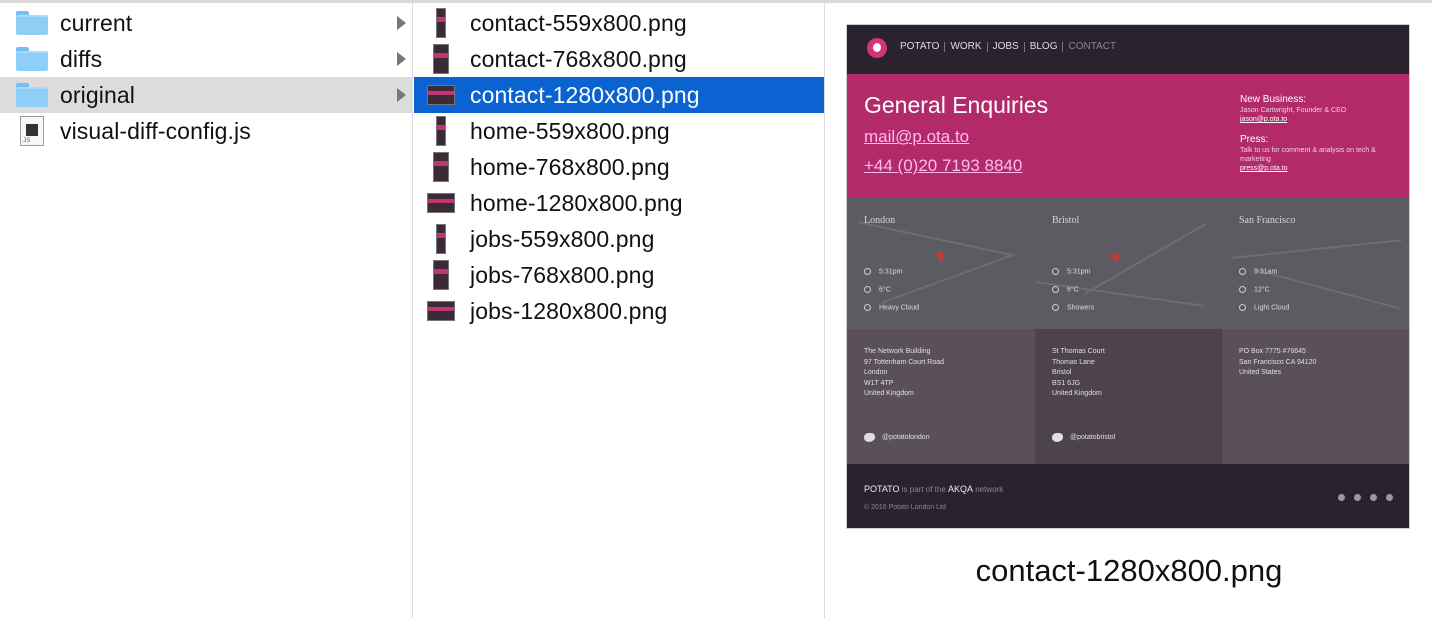 This screenshot has height=618, width=1432. What do you see at coordinates (905, 507) in the screenshot?
I see `footer-copyright: © 2016 Potato London Ltd` at bounding box center [905, 507].